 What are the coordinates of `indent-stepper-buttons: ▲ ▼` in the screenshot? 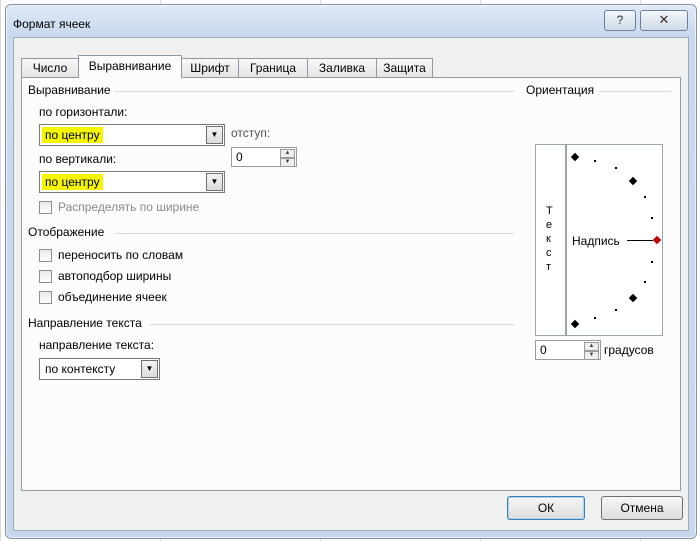 It's located at (287, 158).